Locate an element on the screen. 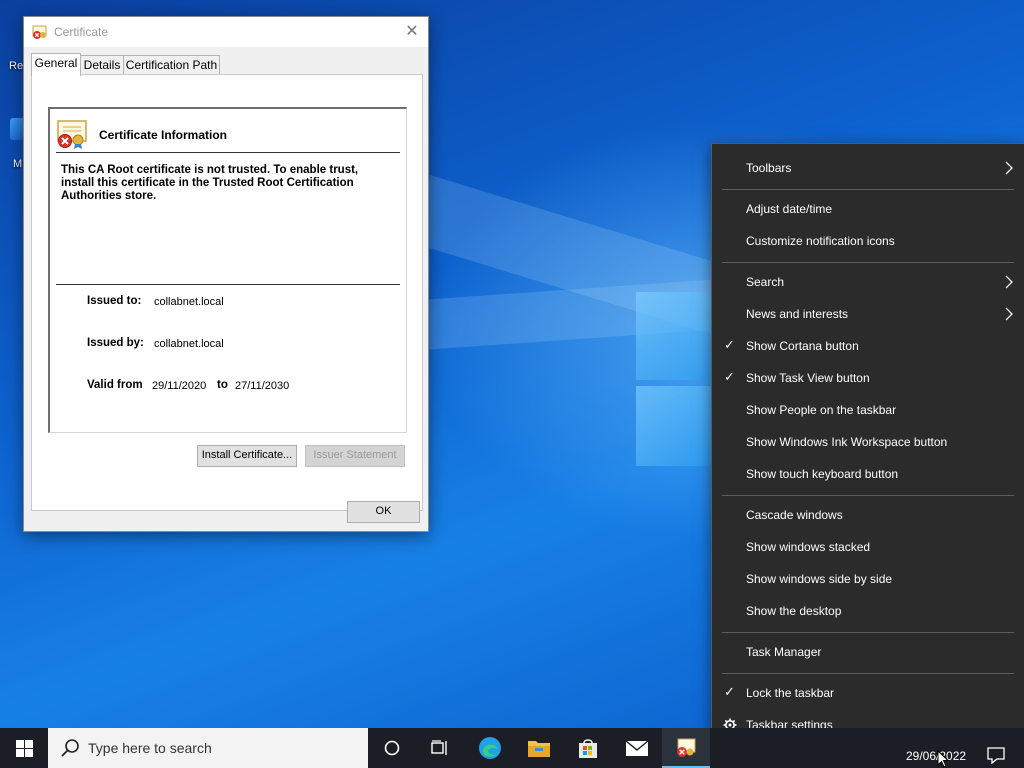  issuer-statement-button: Issuer Statement is located at coordinates (355, 456).